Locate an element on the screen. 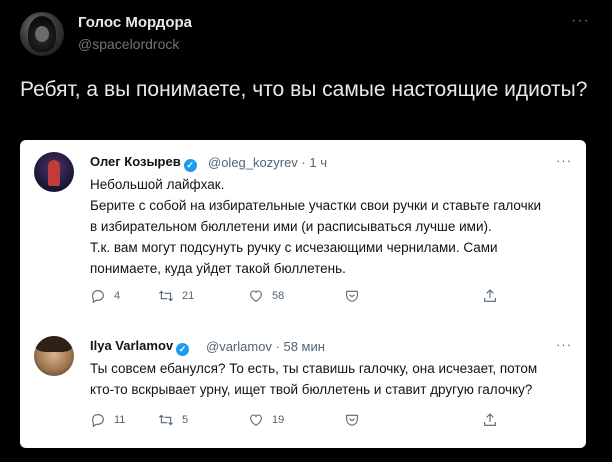  like-count: 19 is located at coordinates (278, 420).